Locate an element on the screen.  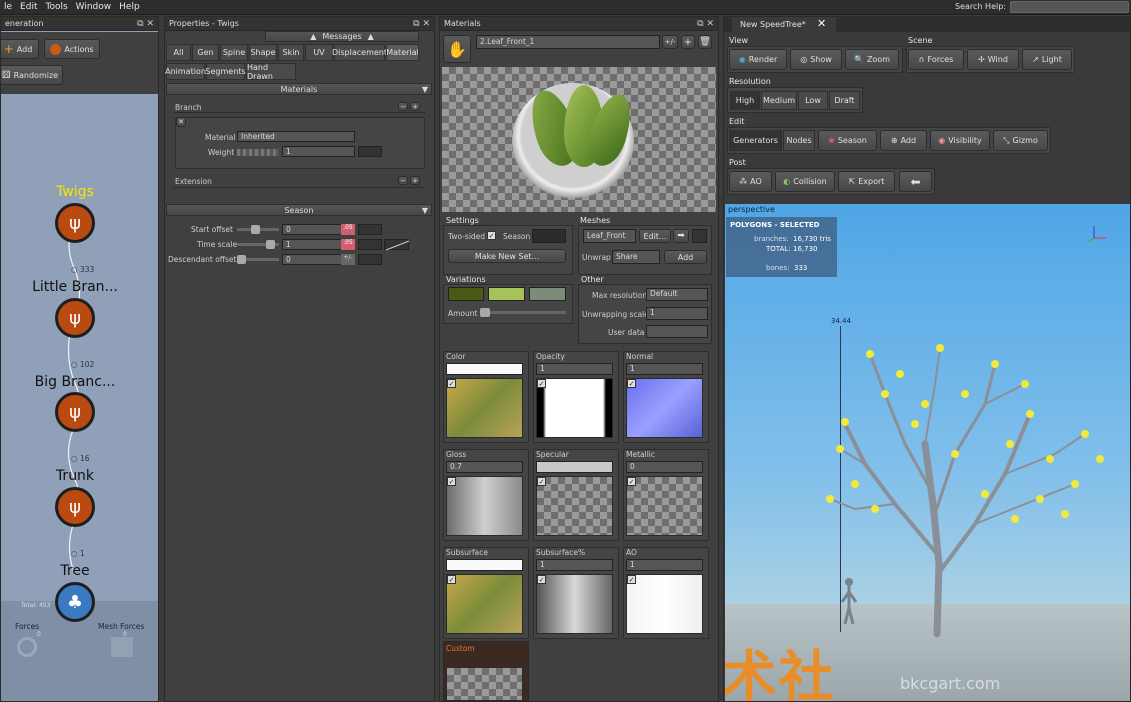
export-button: ⇱ Export is located at coordinates (866, 181).